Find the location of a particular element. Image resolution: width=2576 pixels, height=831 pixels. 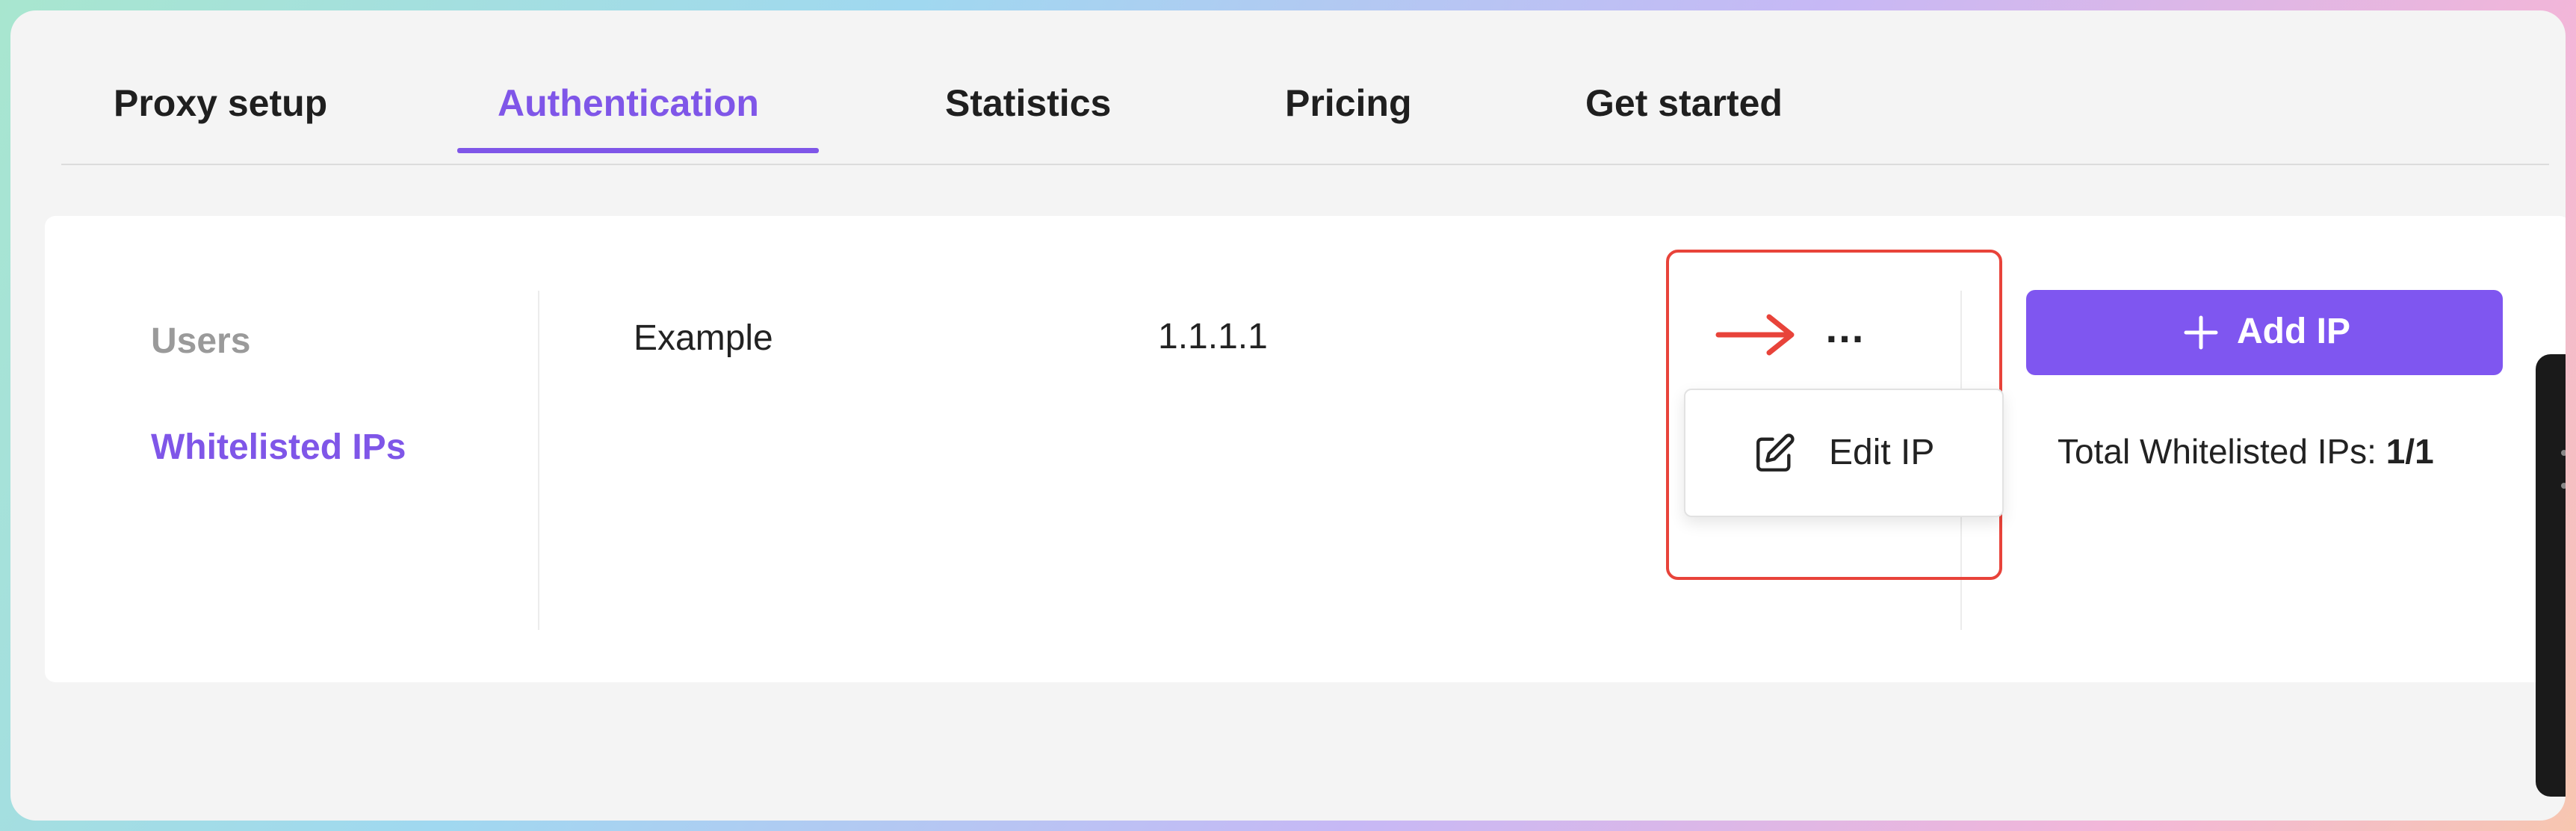

active-tab-indicator is located at coordinates (638, 150).